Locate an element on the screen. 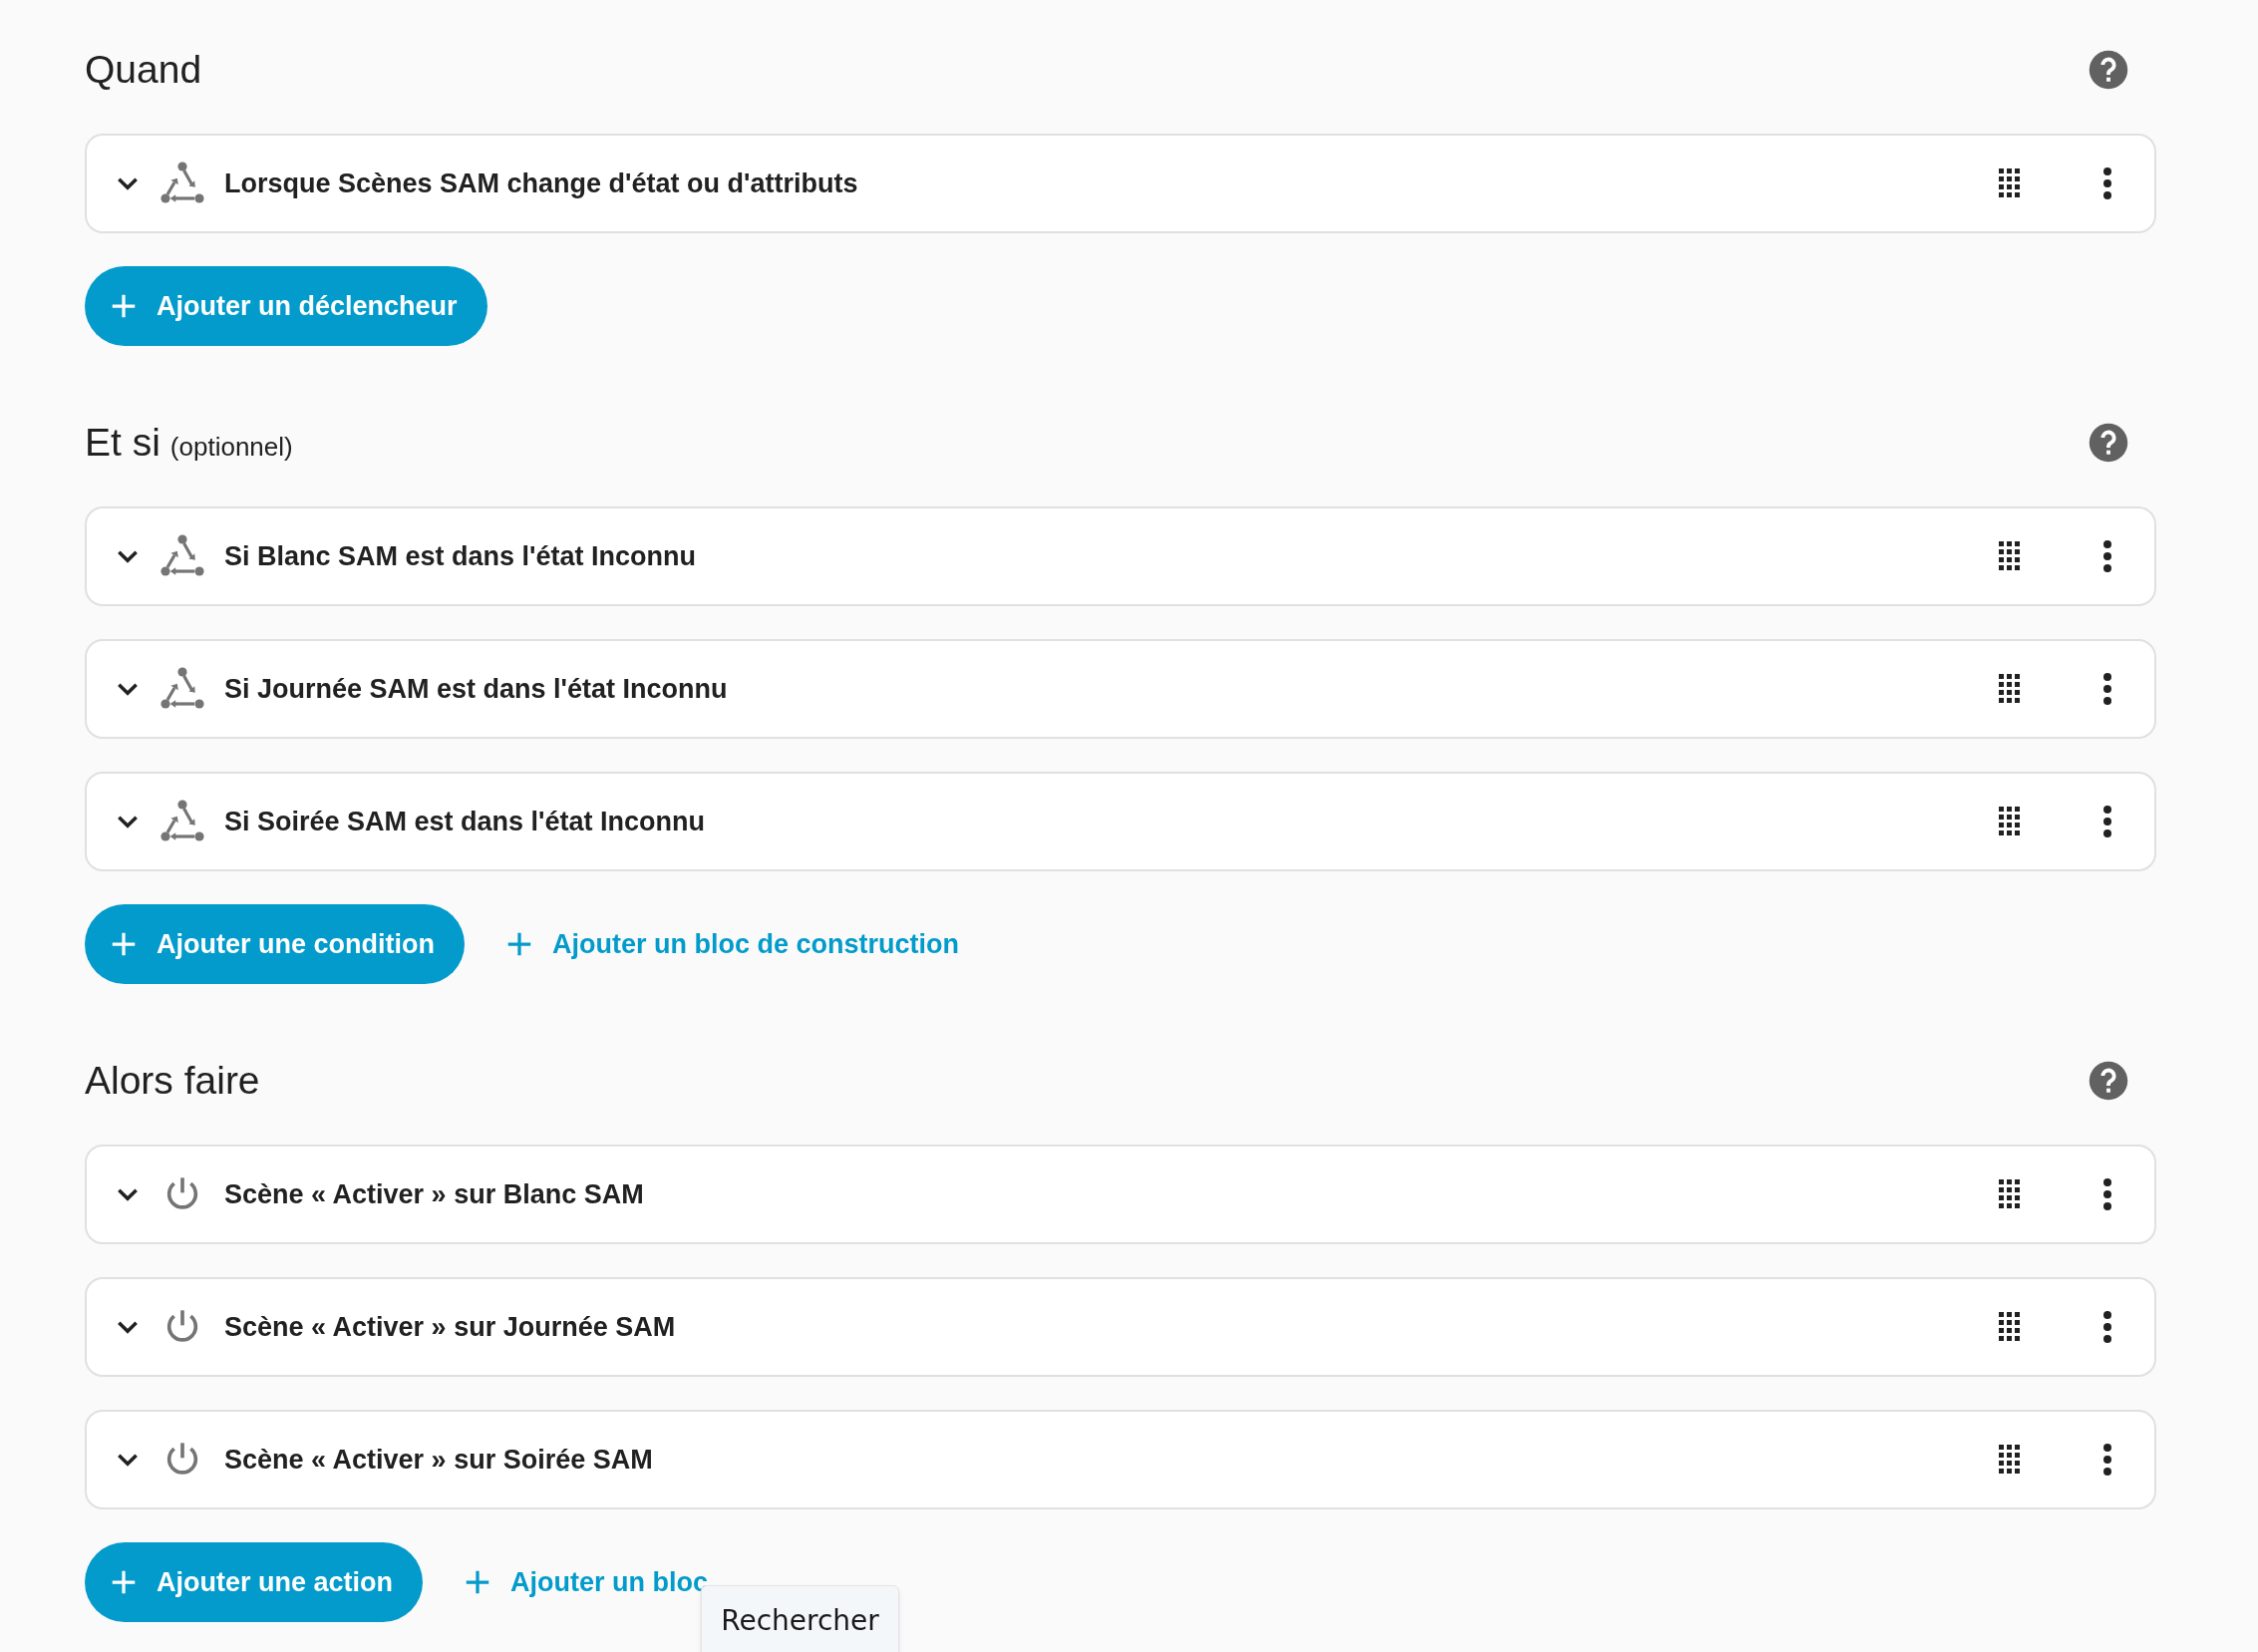  list-card: Scène « Activer » sur Blanc SAM is located at coordinates (1120, 1194).